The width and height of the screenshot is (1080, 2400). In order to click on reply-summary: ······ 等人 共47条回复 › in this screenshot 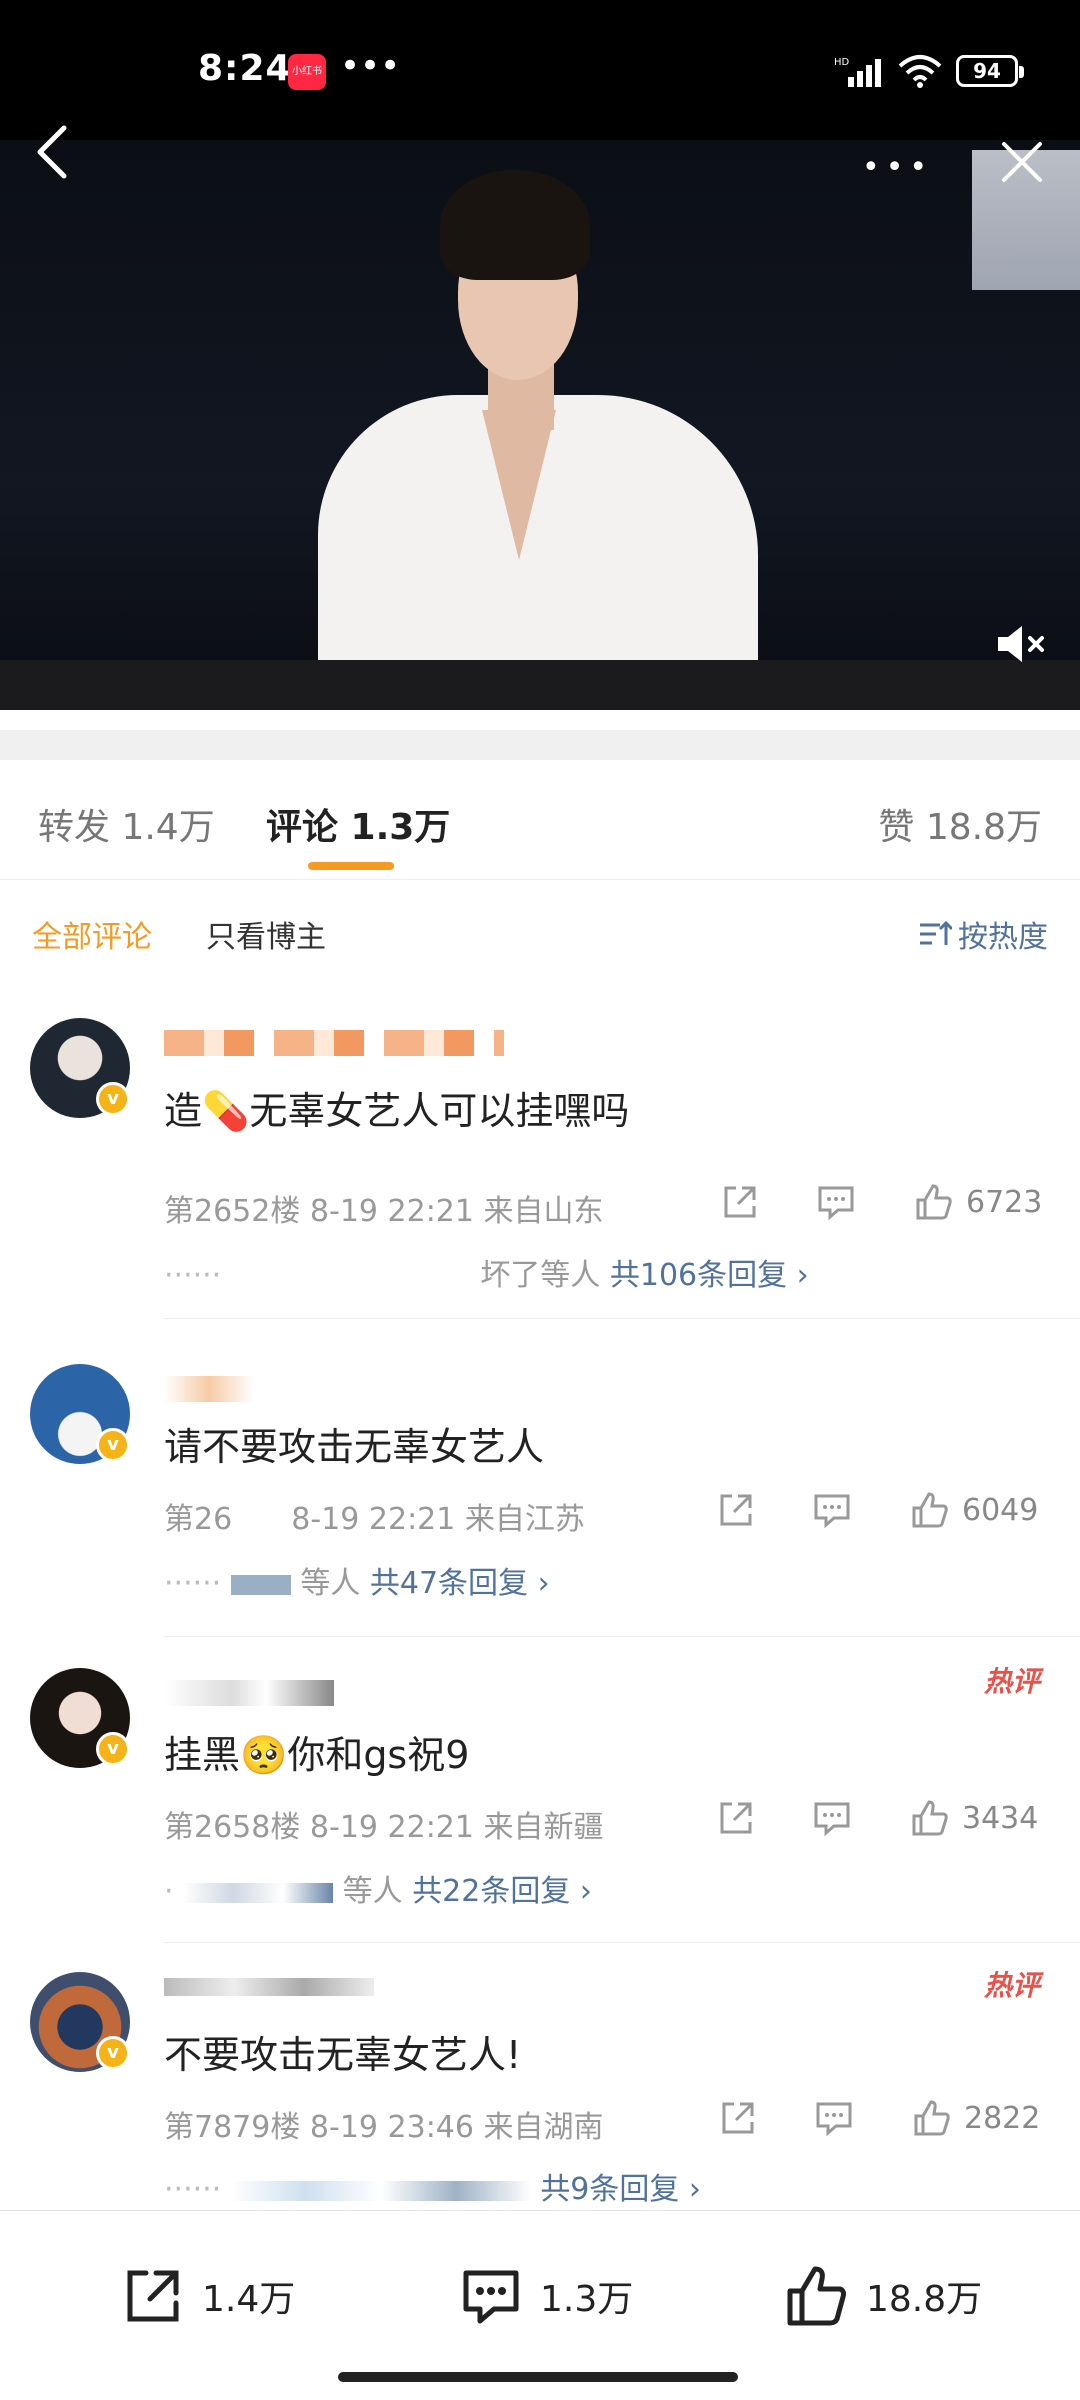, I will do `click(357, 1580)`.